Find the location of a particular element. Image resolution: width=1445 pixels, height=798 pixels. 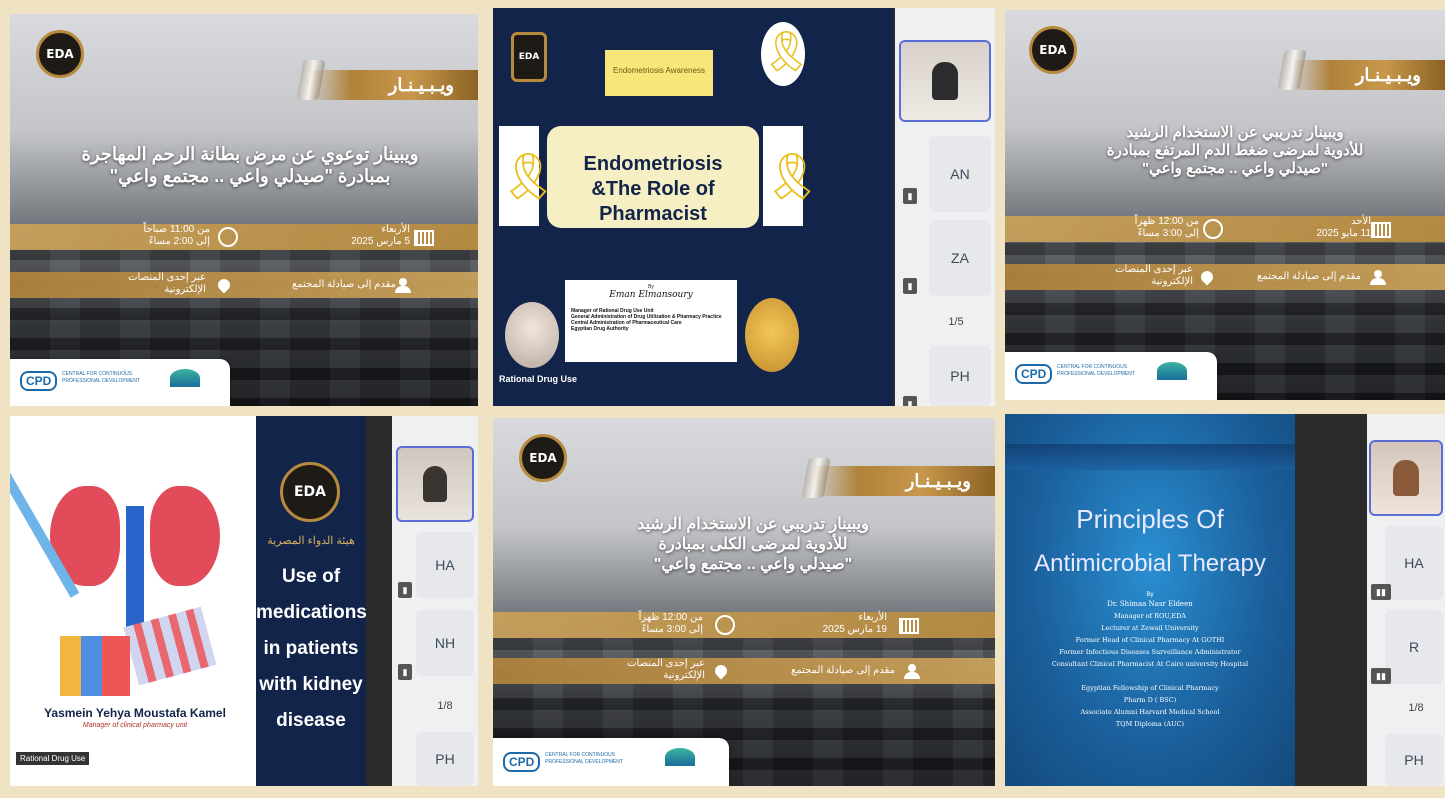

ribbon-icon: 🎗 is located at coordinates (786, 54).